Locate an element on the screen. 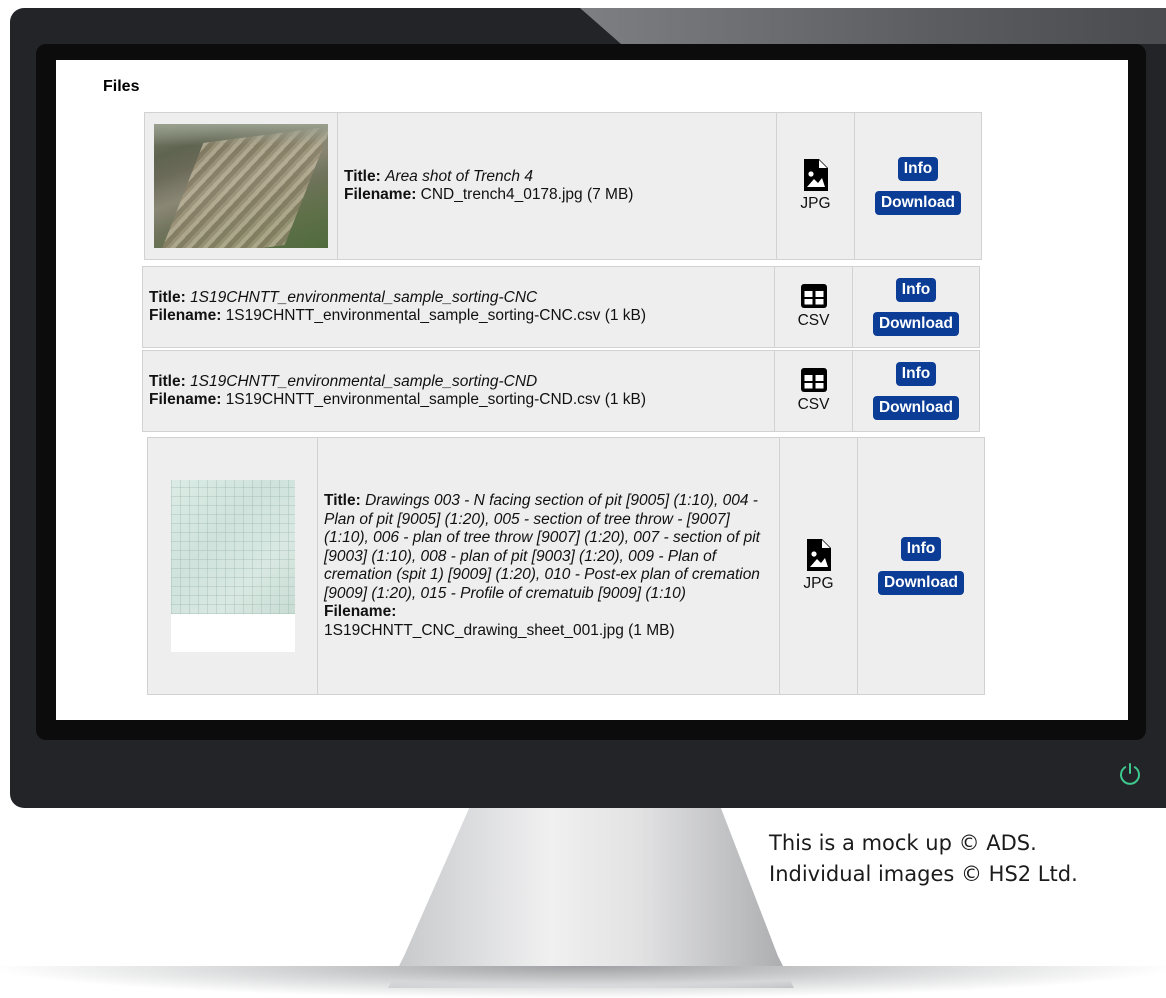  trench-photo-thumbnail is located at coordinates (241, 186).